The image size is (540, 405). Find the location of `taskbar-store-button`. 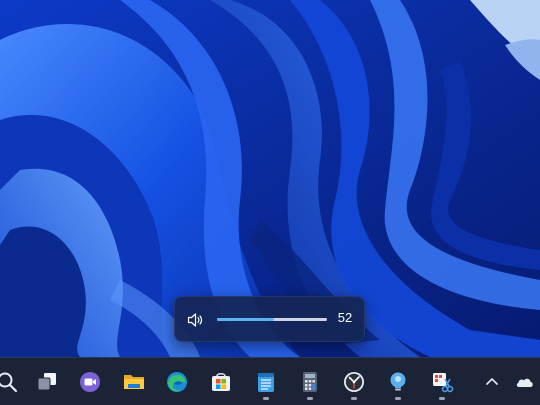

taskbar-store-button is located at coordinates (221, 382).